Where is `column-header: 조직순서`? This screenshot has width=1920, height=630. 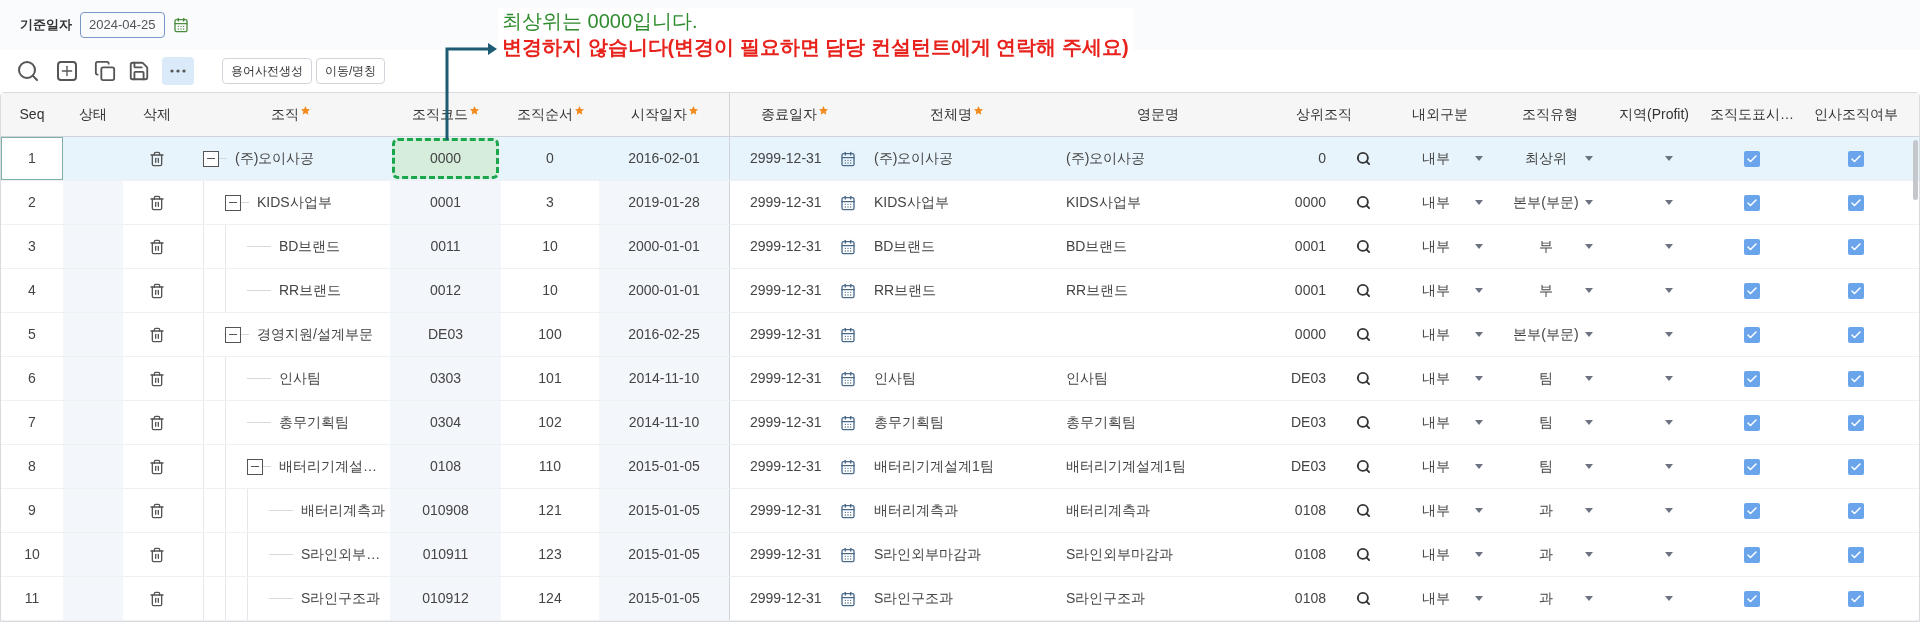 column-header: 조직순서 is located at coordinates (544, 114).